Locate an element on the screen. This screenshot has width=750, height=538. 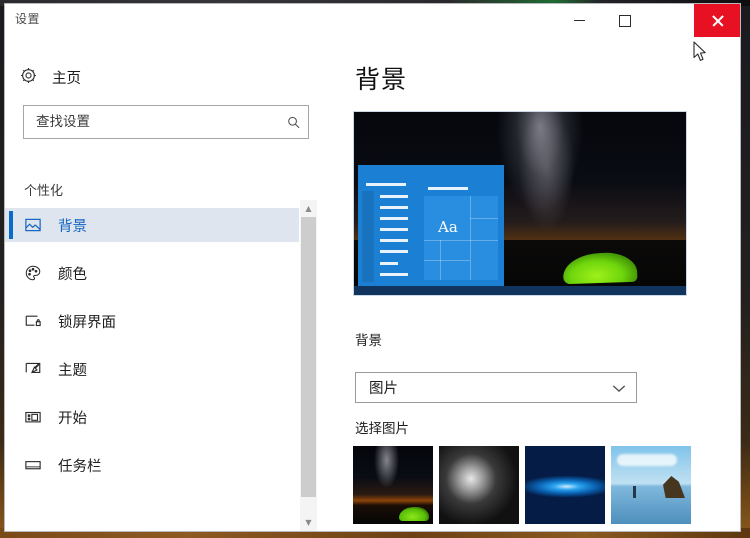
preview-taskbar is located at coordinates (520, 290).